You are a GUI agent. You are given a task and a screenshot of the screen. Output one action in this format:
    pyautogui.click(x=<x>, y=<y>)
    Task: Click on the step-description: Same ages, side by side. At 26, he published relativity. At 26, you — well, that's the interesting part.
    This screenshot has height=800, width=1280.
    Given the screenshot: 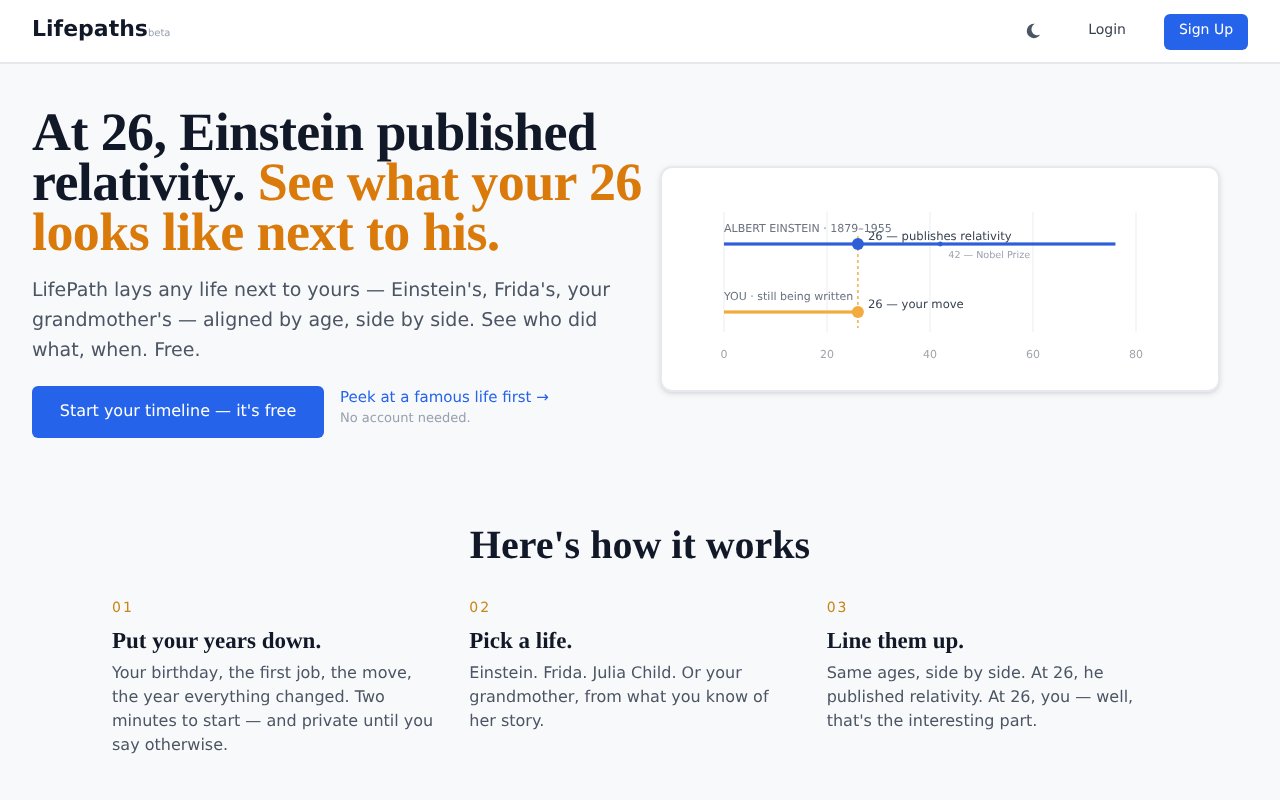 What is the action you would take?
    pyautogui.click(x=981, y=697)
    